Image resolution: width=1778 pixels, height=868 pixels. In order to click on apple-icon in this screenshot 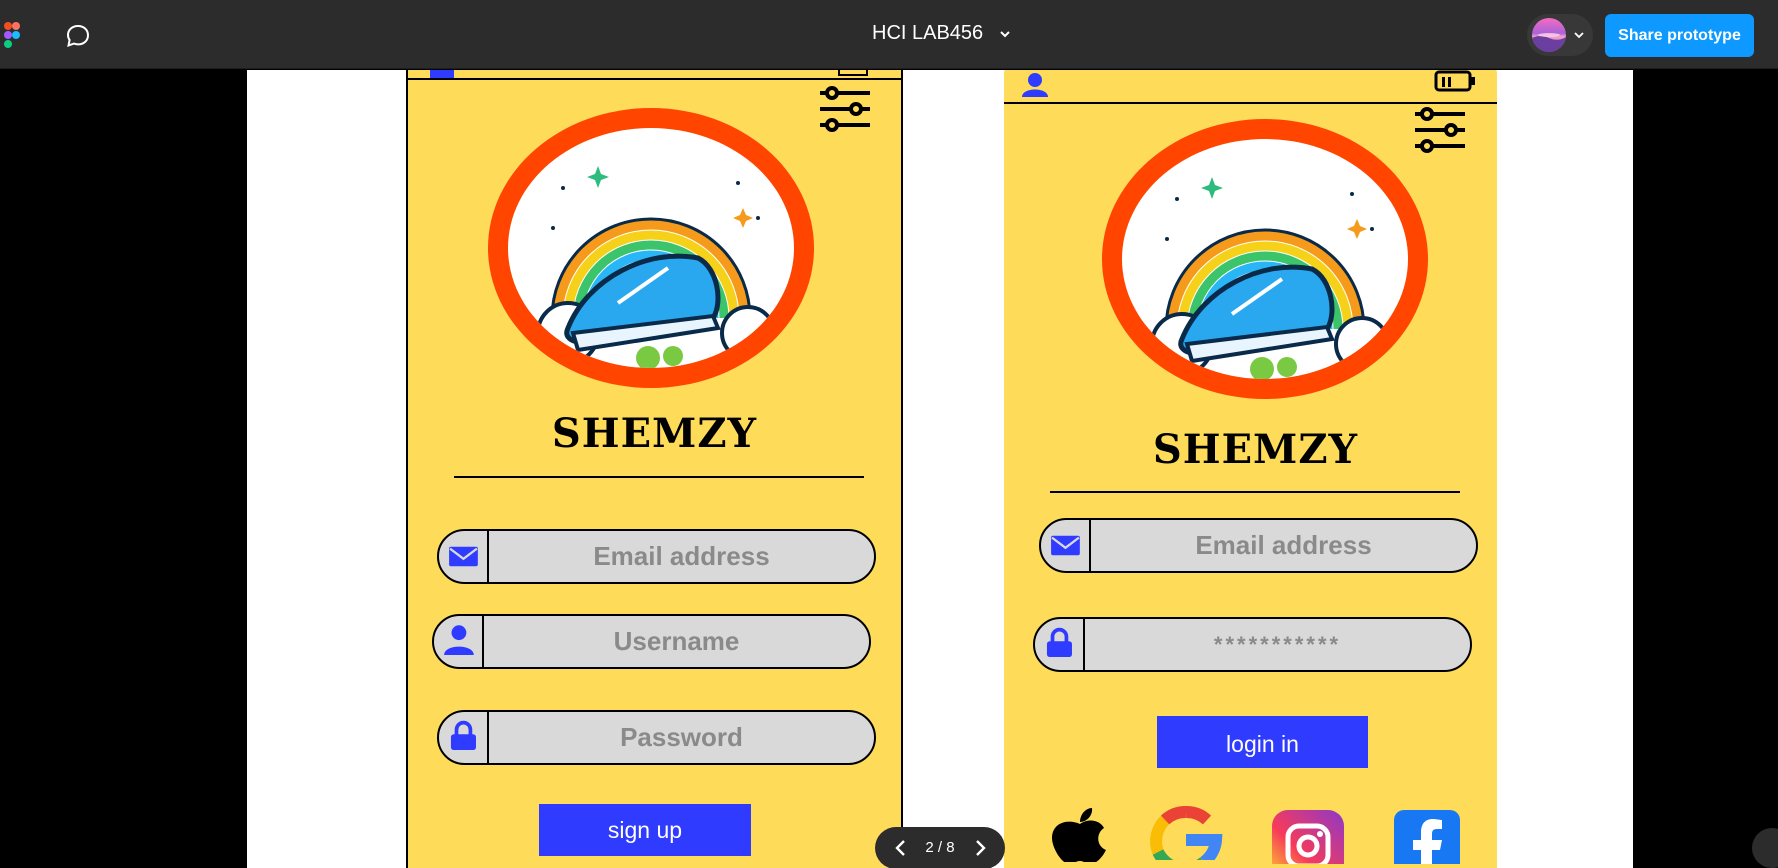, I will do `click(1080, 834)`.